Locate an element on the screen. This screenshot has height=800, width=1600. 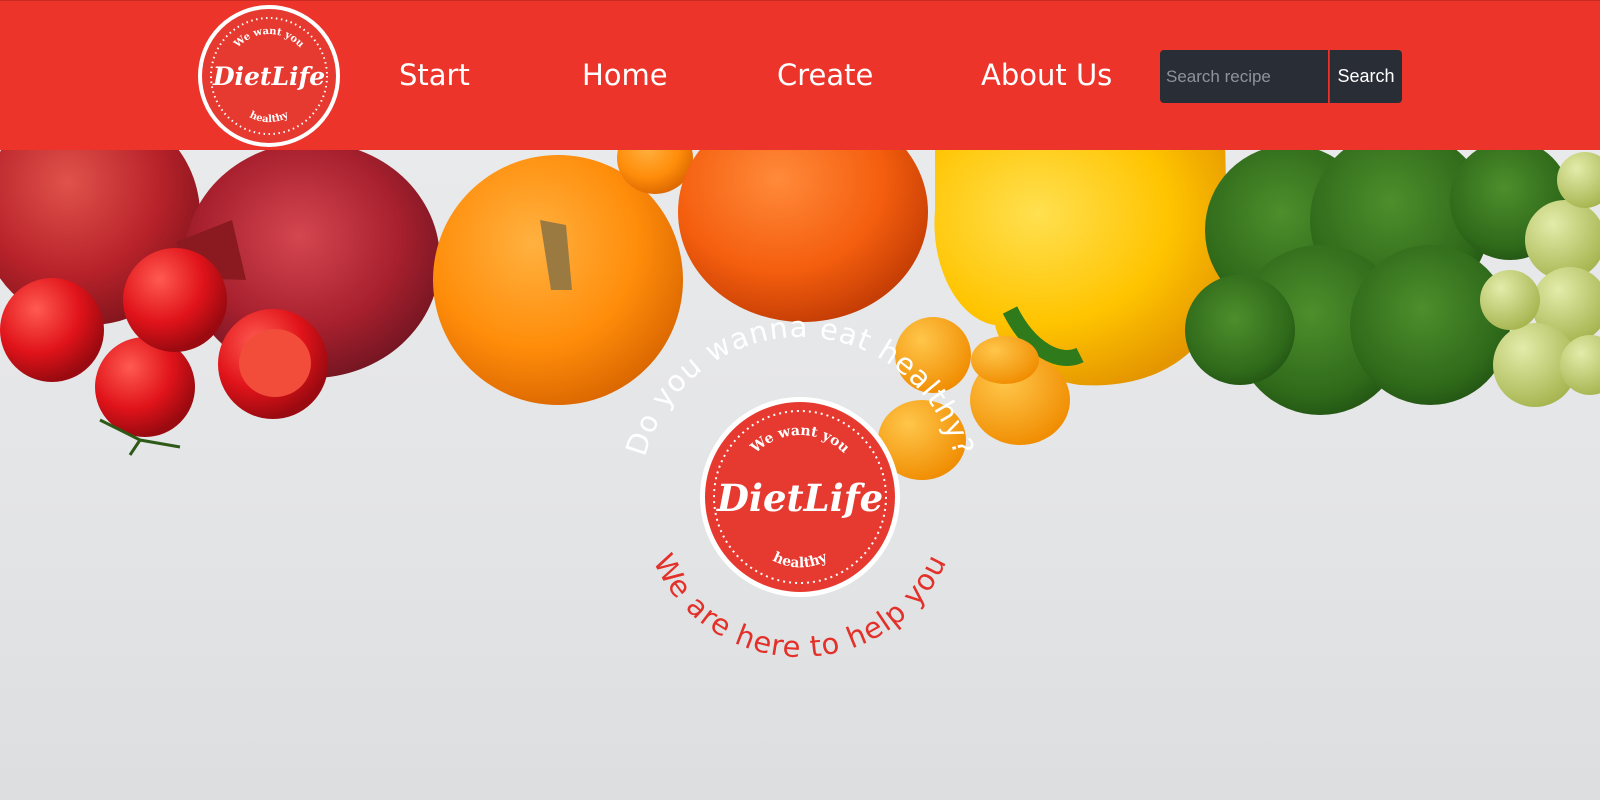
dietlife-logo: We want you DietLife healthy is located at coordinates (269, 76).